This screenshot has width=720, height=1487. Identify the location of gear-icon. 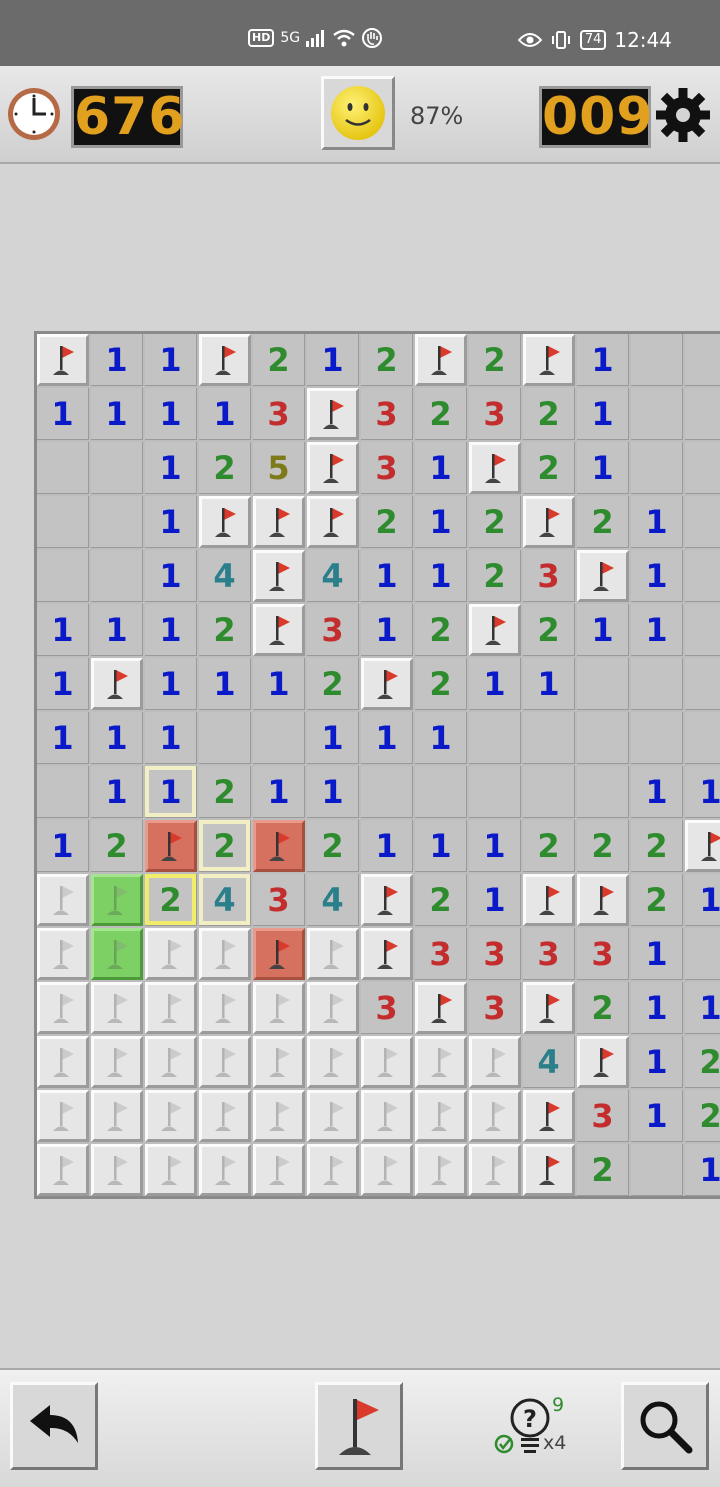
(683, 115).